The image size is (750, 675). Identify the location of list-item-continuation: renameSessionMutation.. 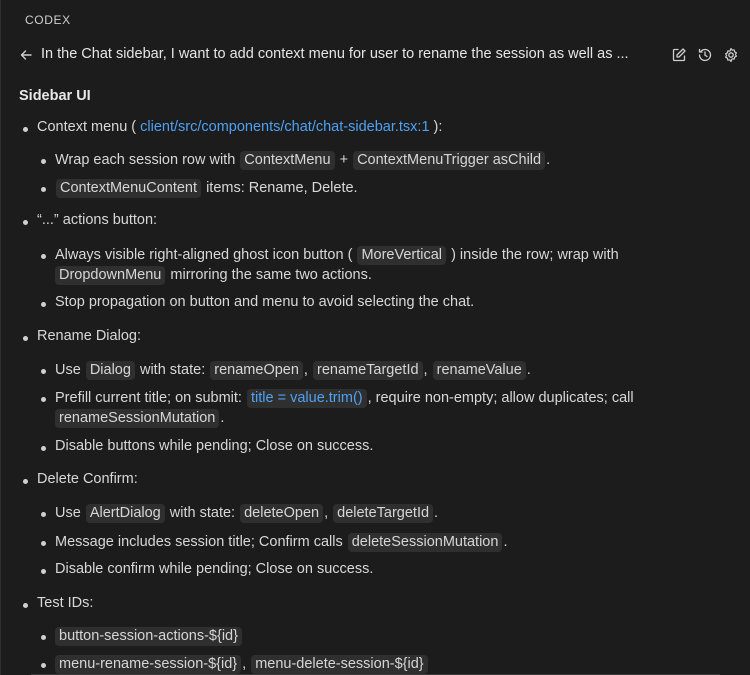
(139, 418).